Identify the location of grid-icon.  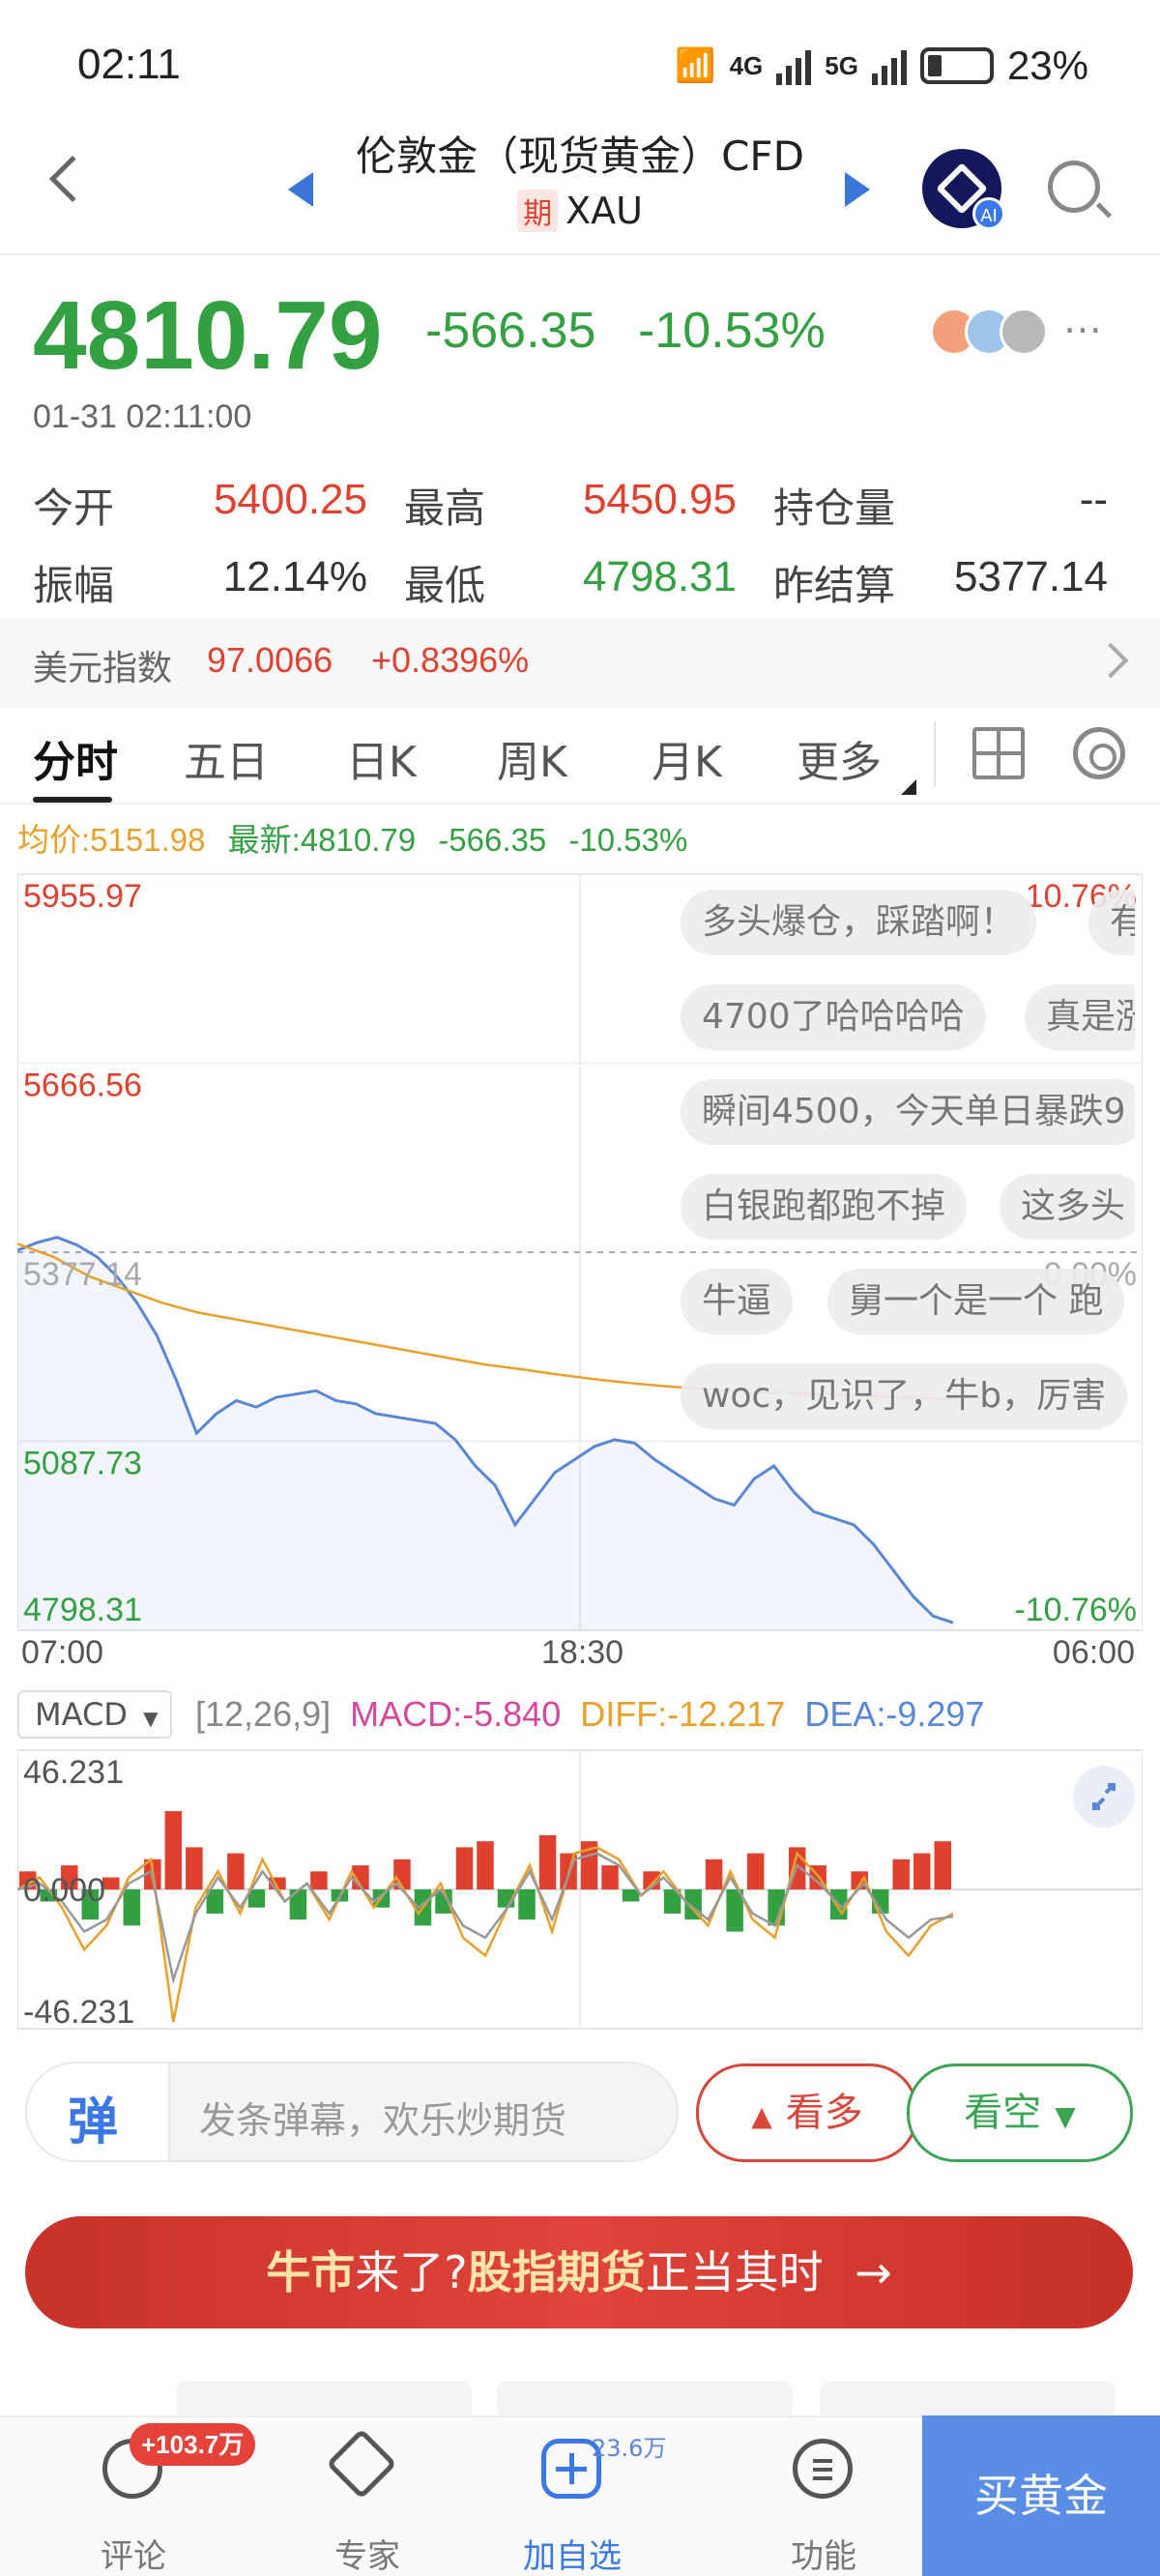
(998, 753).